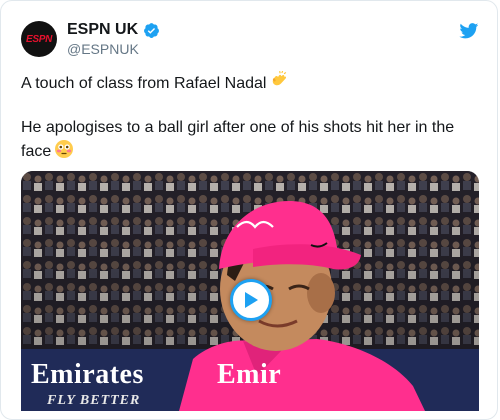  What do you see at coordinates (103, 49) in the screenshot?
I see `handle: @ESPNUK` at bounding box center [103, 49].